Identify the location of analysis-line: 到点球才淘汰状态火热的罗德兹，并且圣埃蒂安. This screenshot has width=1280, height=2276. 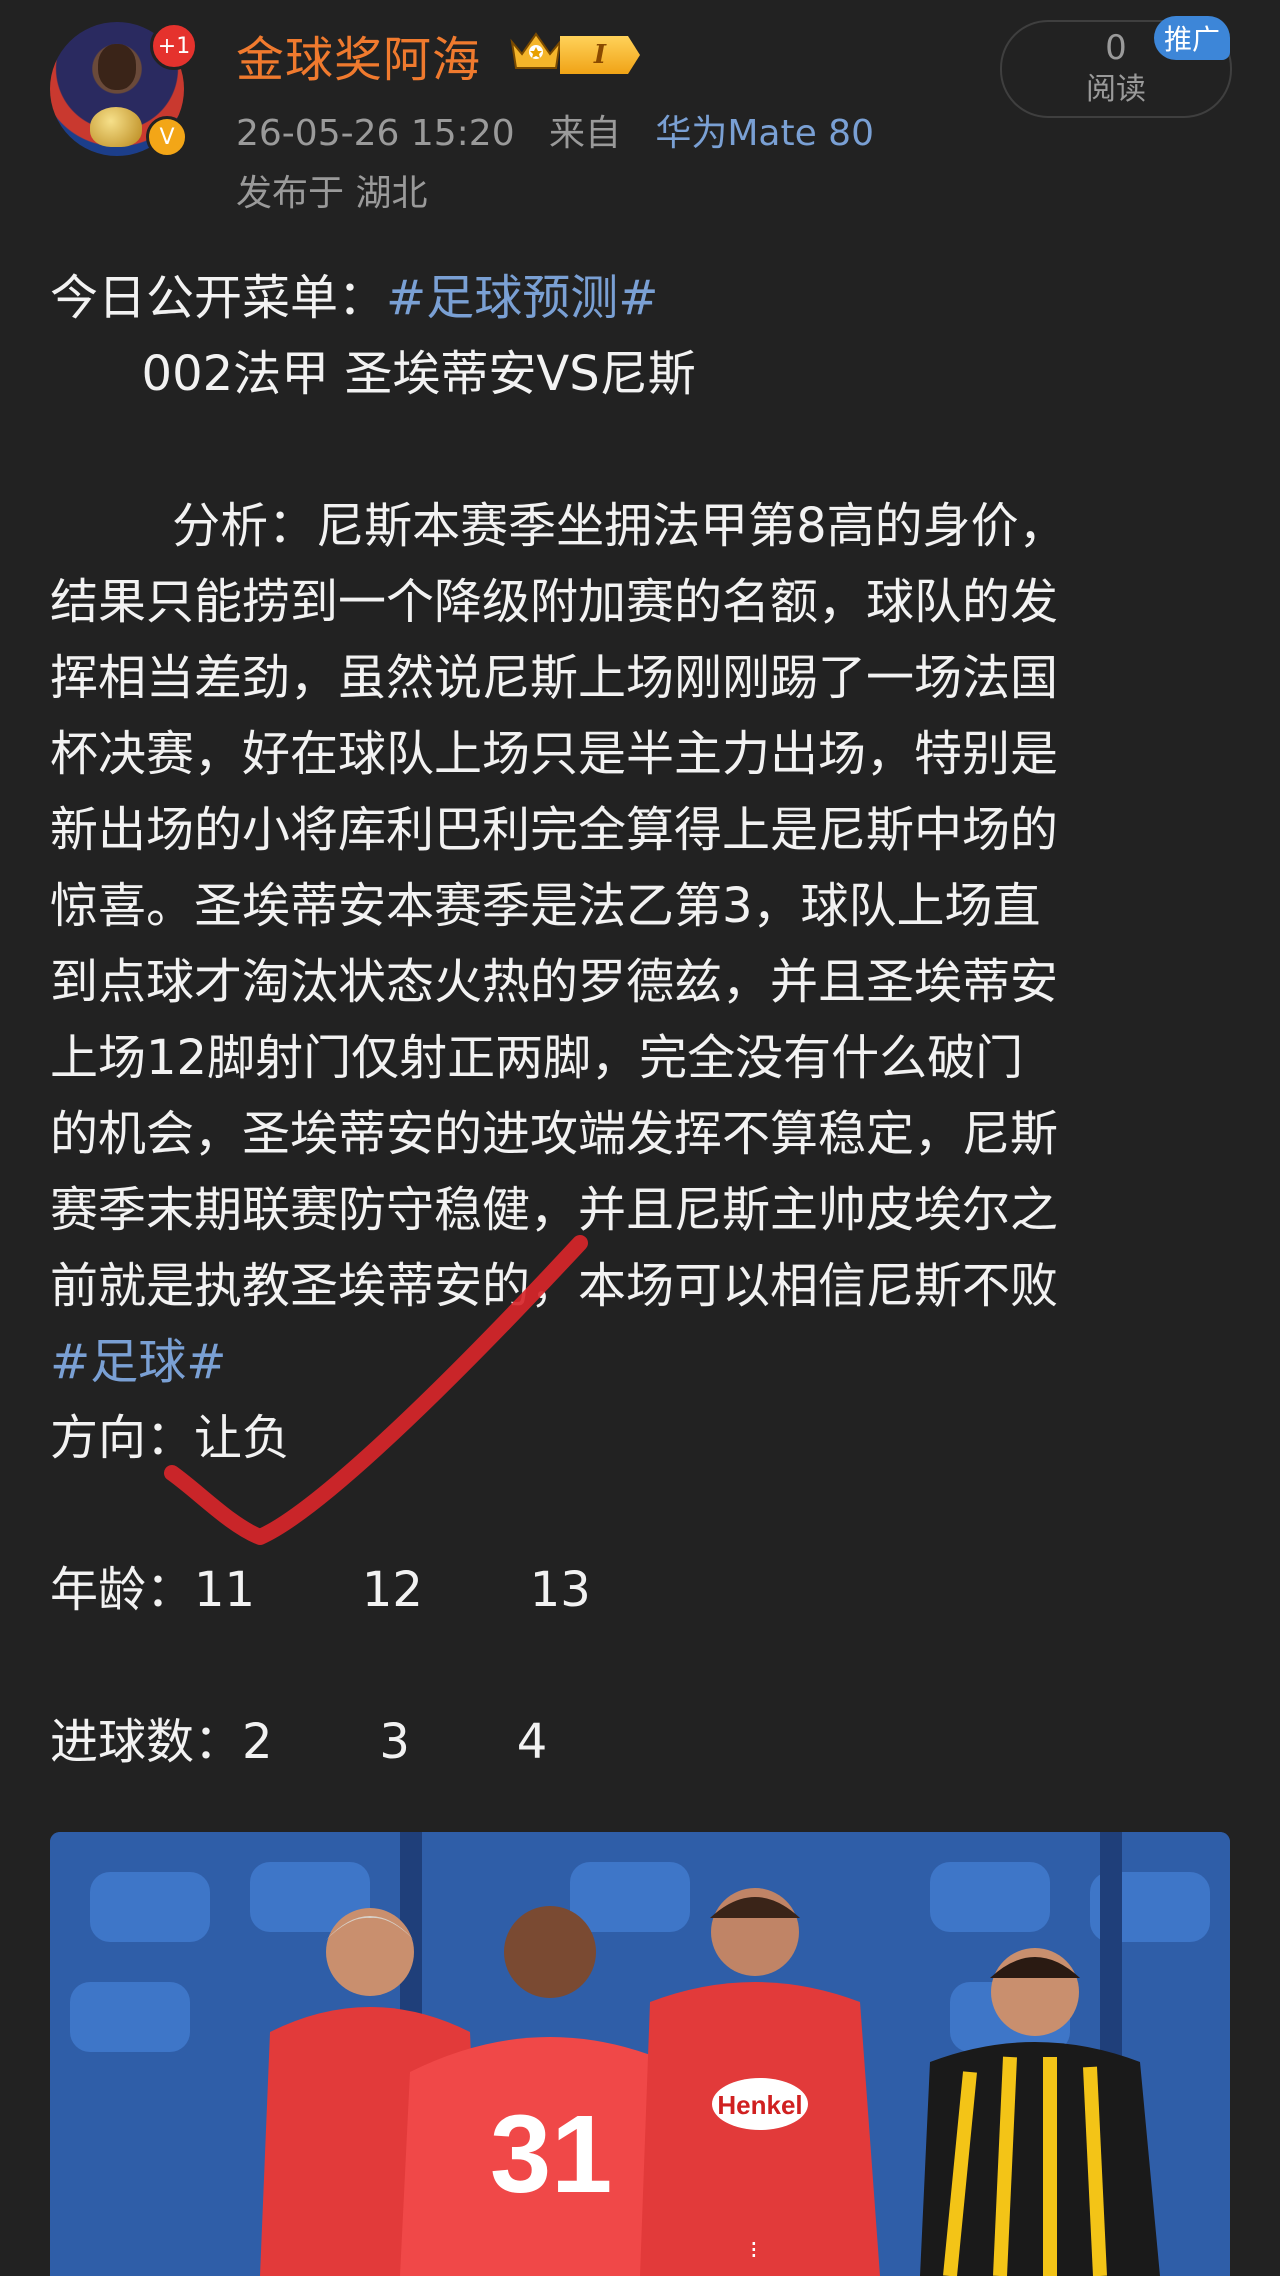
(554, 982).